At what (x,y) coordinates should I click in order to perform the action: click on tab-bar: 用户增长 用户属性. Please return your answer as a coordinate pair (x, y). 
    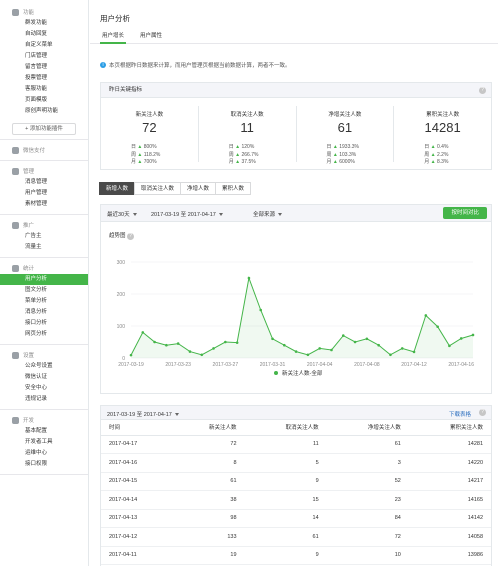
    Looking at the image, I should click on (294, 36).